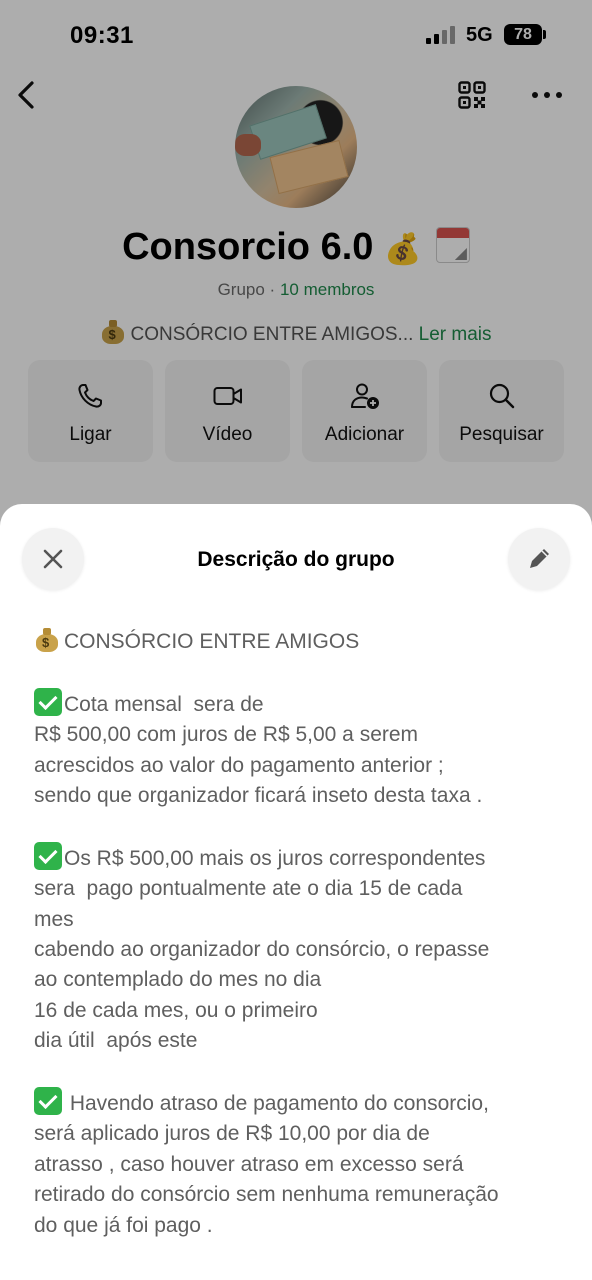  I want to click on description-line: R$ 500,00 com juros de R$ 5,00 a serem, so click(226, 735).